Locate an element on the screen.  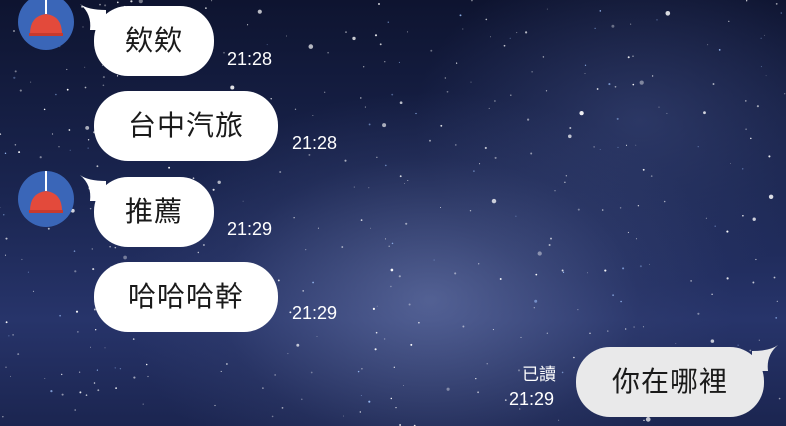
message-text: 哈哈哈幹 is located at coordinates (185, 296).